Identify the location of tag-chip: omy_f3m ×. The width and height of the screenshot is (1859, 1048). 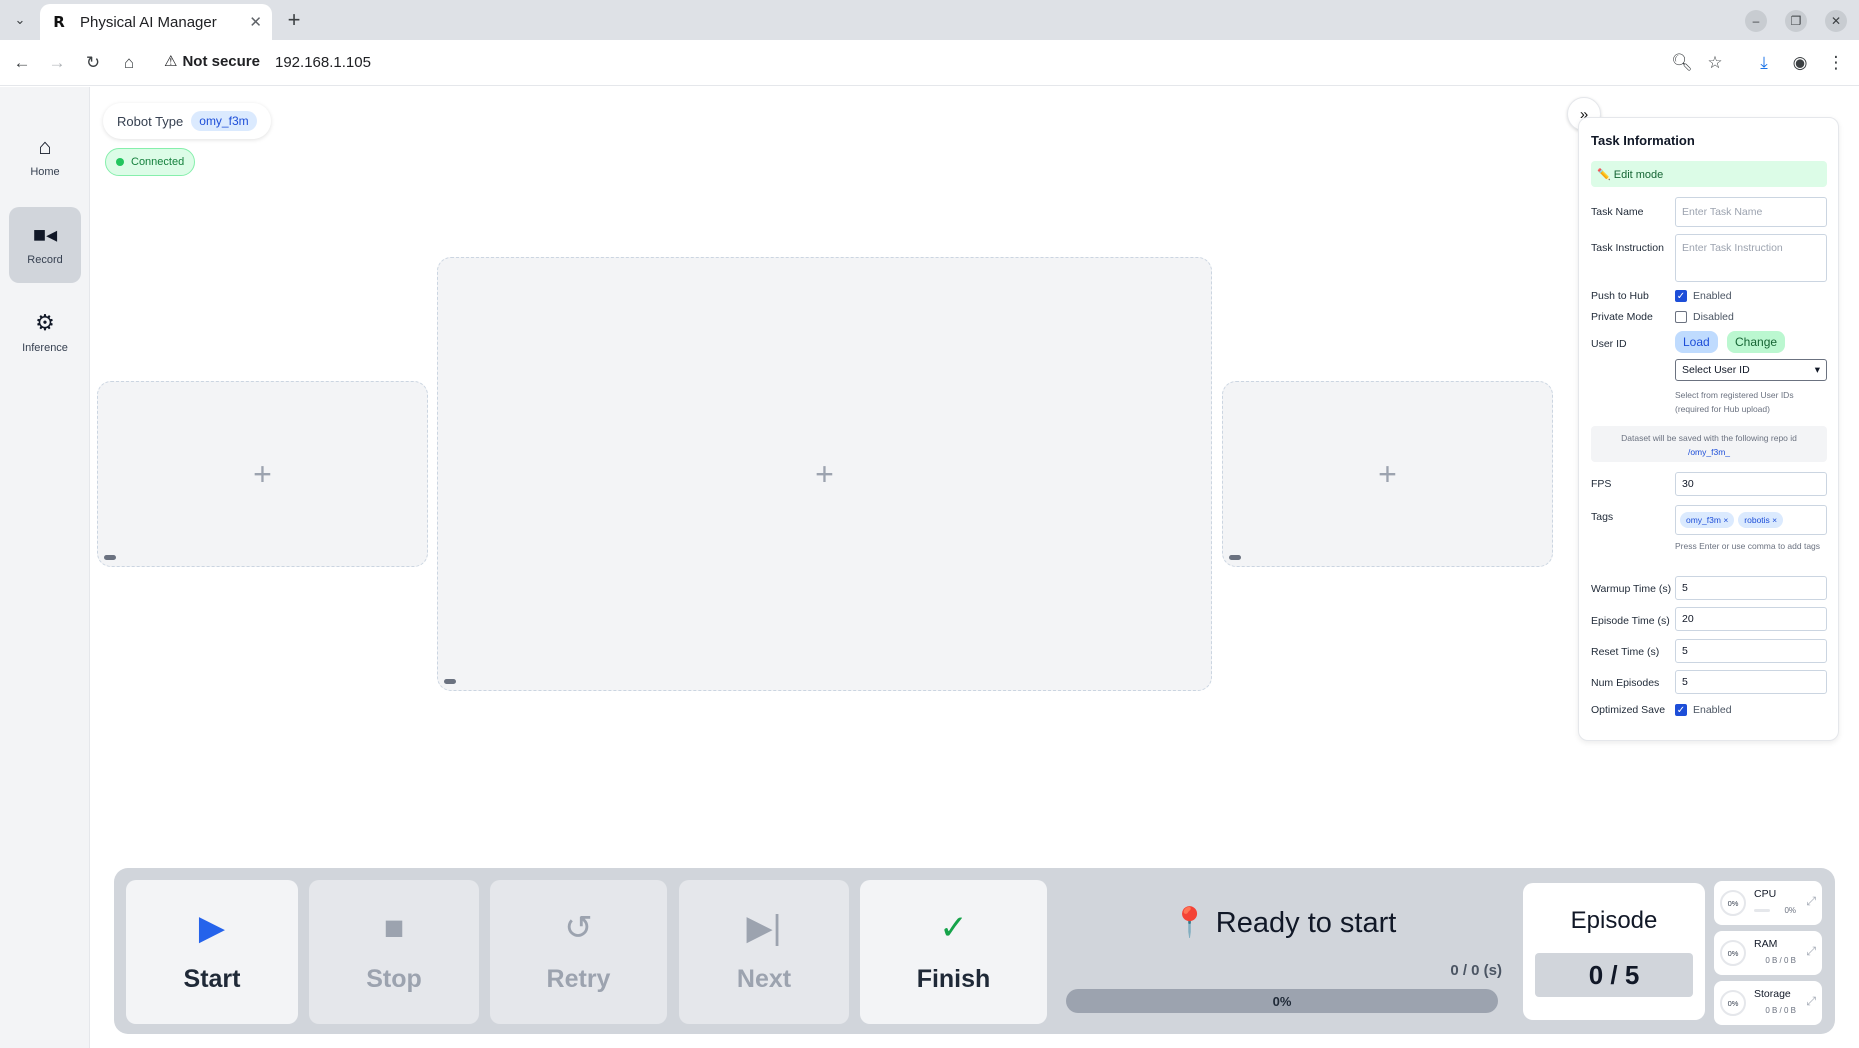
(1707, 520).